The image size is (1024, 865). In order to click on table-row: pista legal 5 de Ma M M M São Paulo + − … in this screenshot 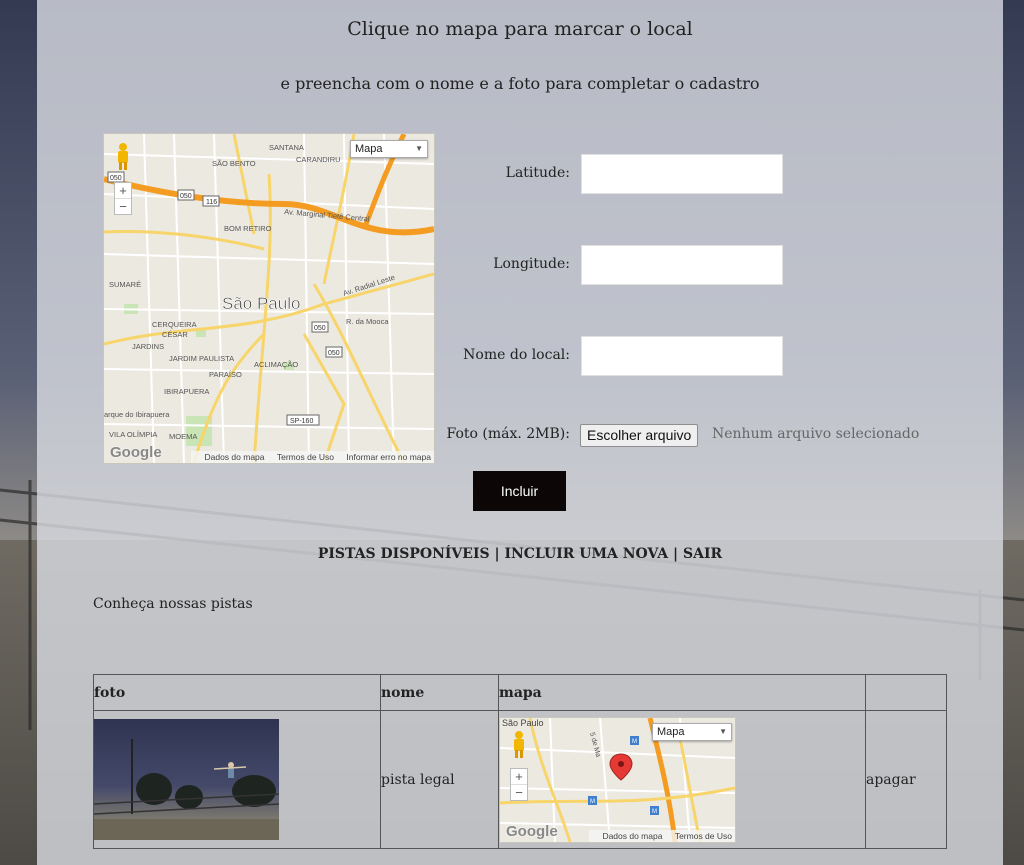, I will do `click(520, 779)`.